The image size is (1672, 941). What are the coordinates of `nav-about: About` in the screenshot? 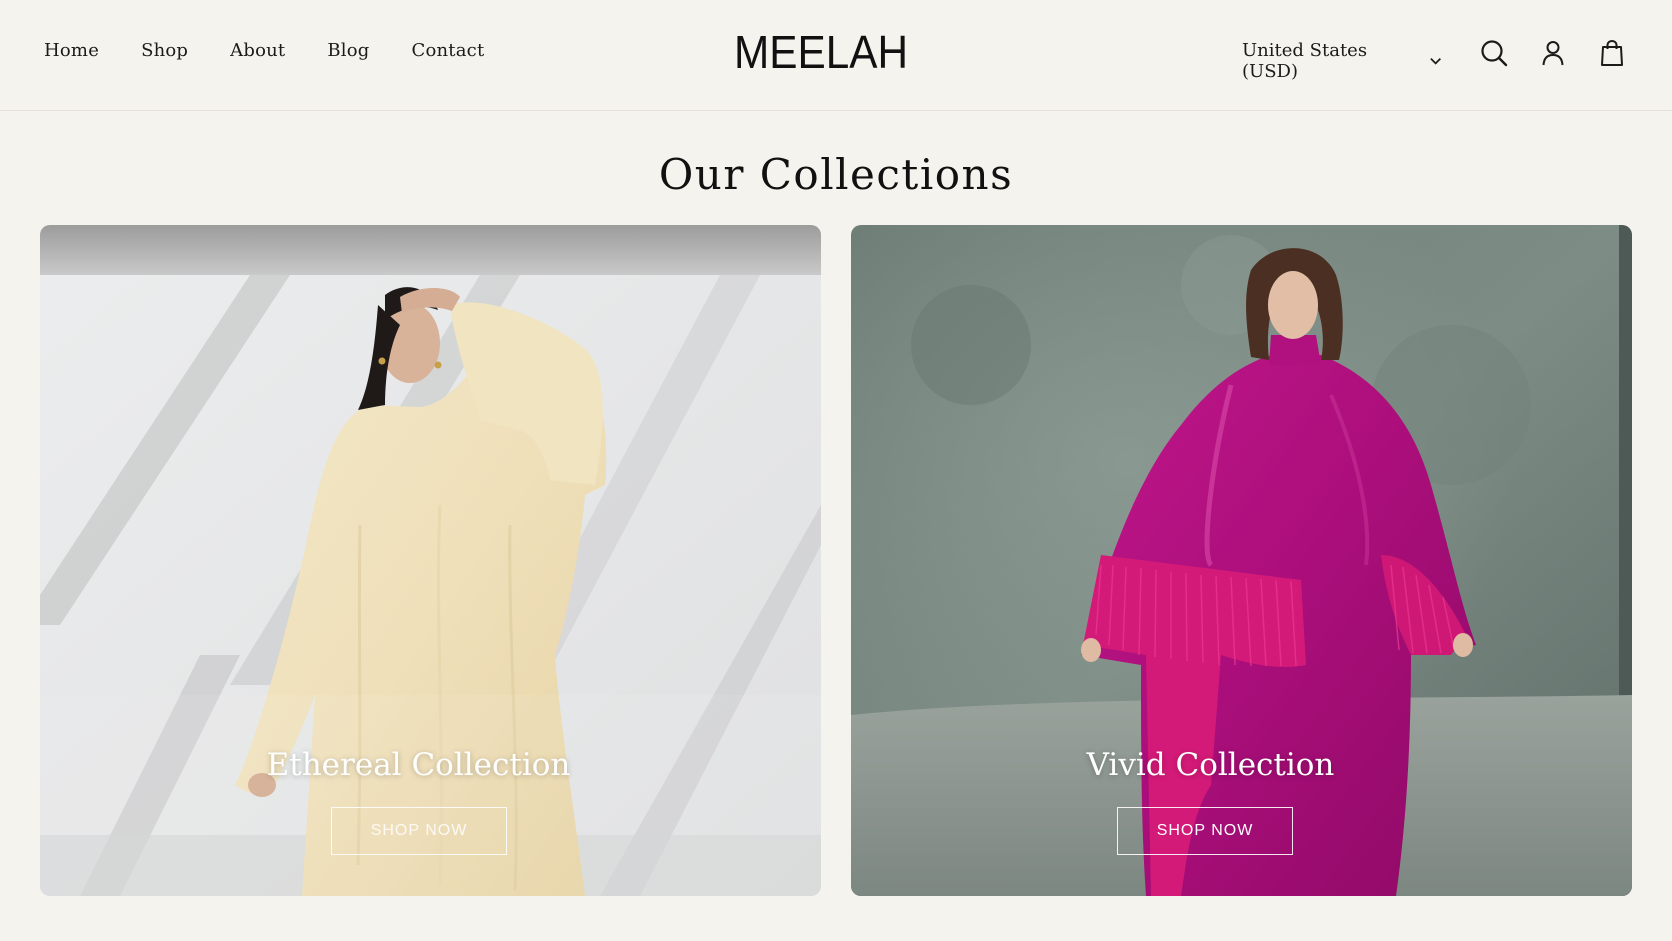 It's located at (257, 50).